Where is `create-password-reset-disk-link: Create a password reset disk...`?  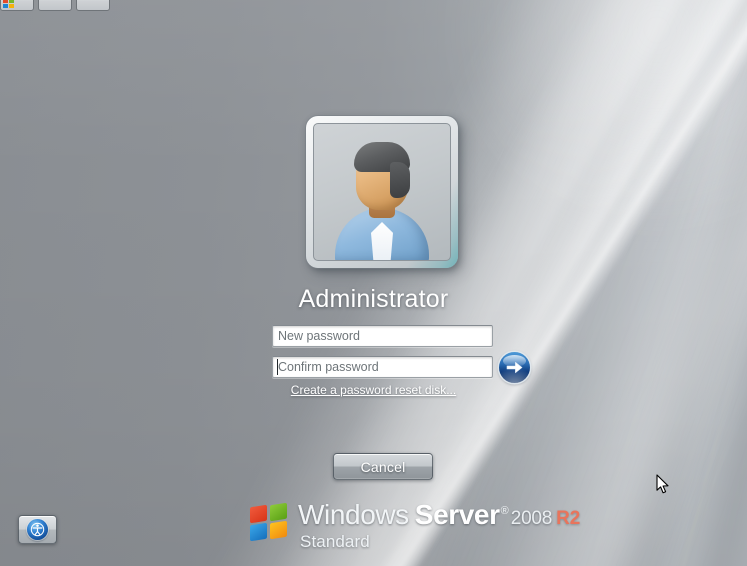
create-password-reset-disk-link: Create a password reset disk... is located at coordinates (373, 390).